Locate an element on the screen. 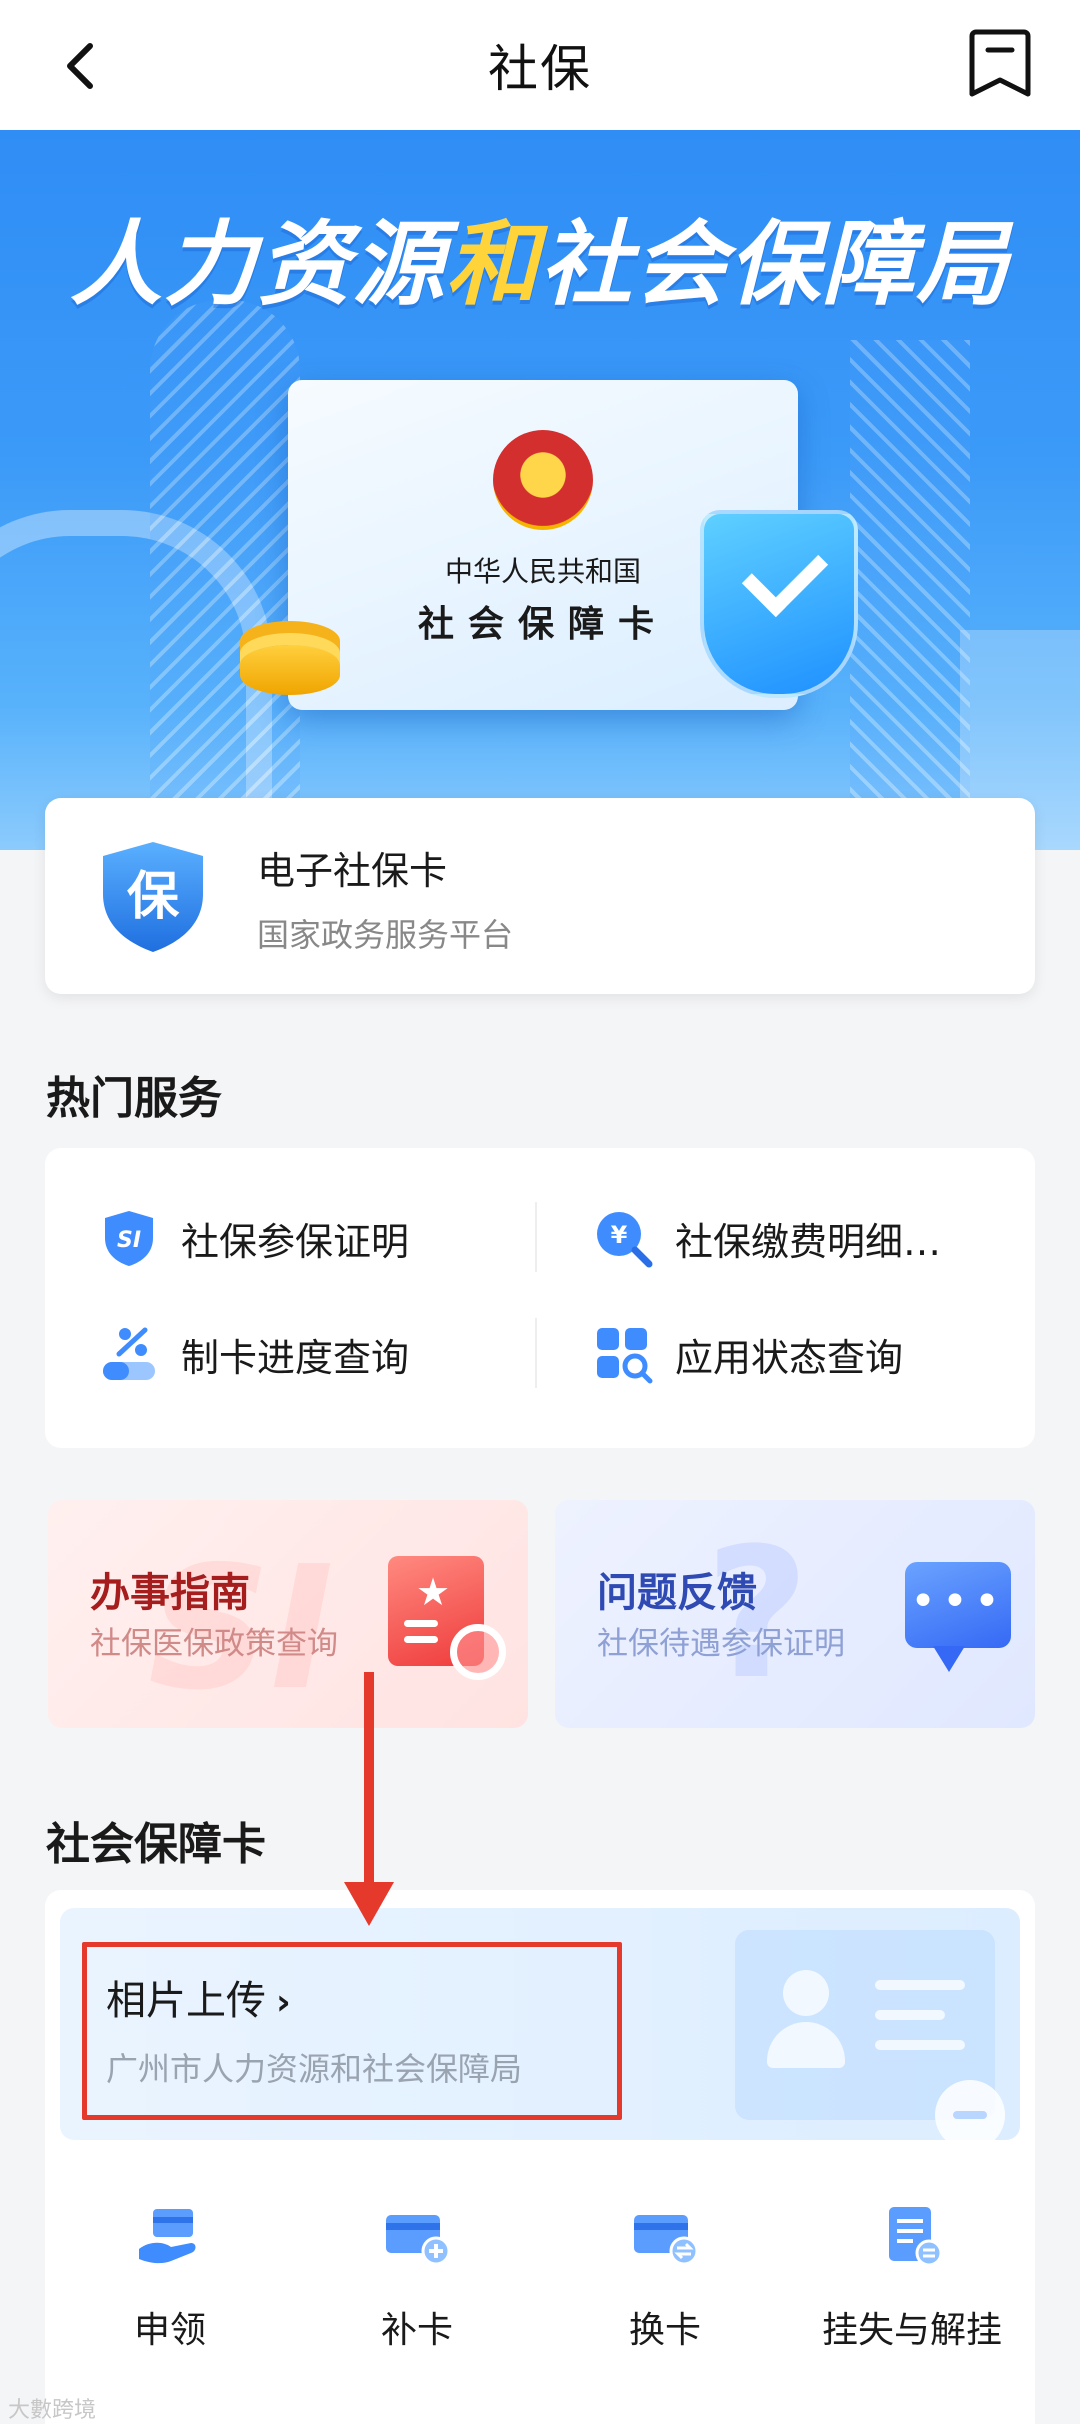 The image size is (1080, 2424). action-apply: 申领 is located at coordinates (170, 2279).